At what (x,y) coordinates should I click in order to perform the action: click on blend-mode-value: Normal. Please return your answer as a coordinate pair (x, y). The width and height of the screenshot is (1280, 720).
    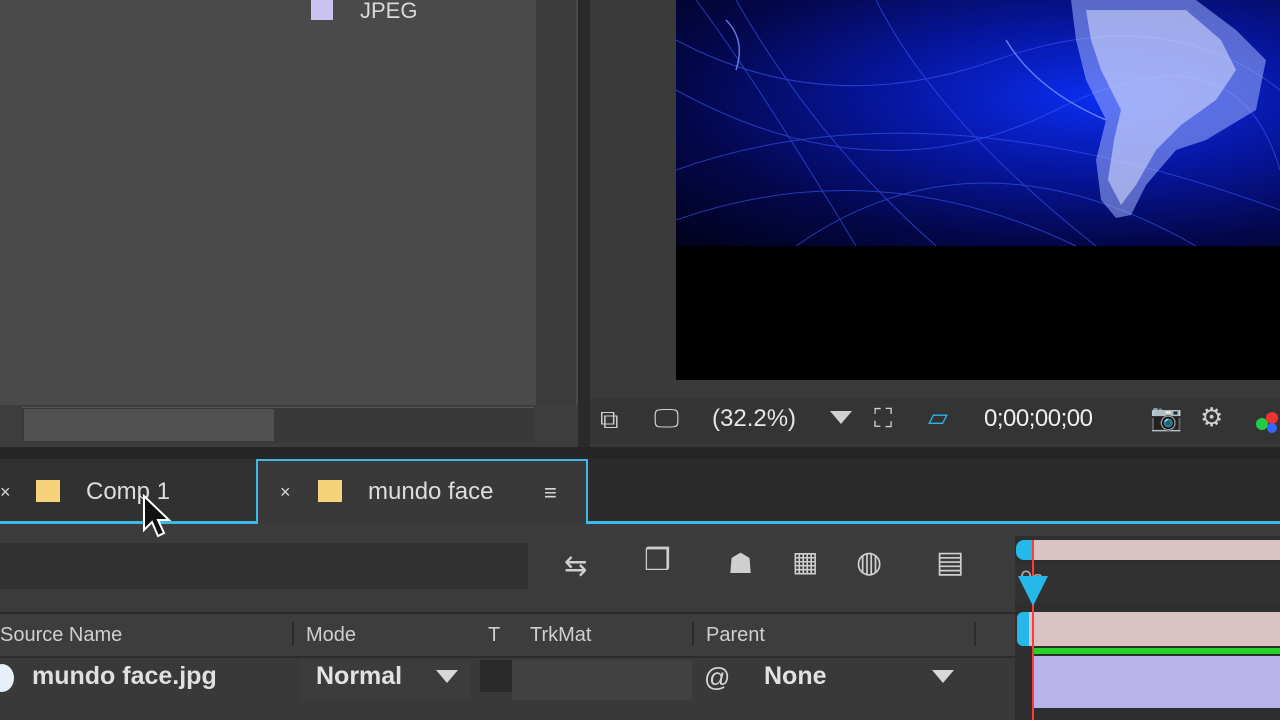
    Looking at the image, I should click on (359, 676).